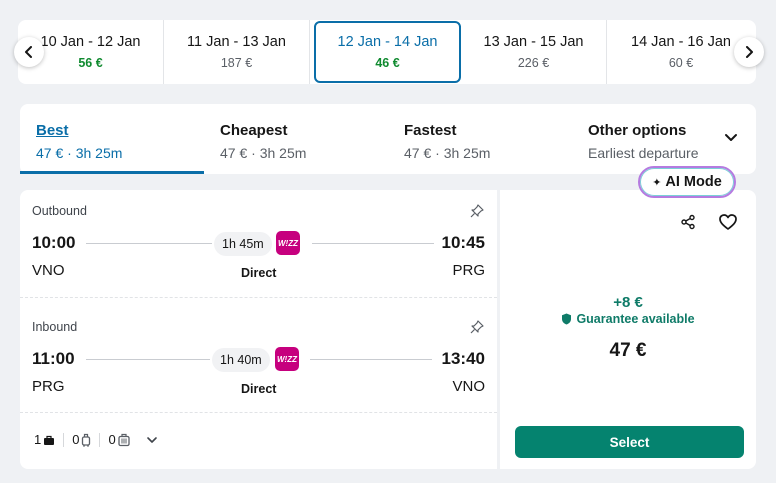 The image size is (776, 483). I want to click on next-dates-button, so click(749, 52).